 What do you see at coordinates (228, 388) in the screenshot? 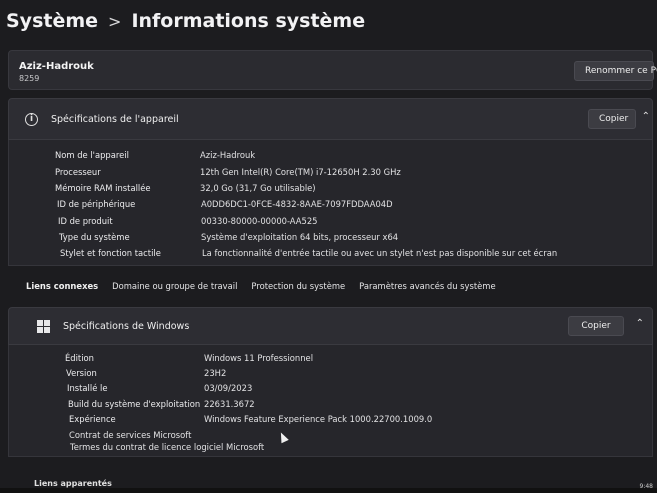
I see `windows-value: 03/09/2023` at bounding box center [228, 388].